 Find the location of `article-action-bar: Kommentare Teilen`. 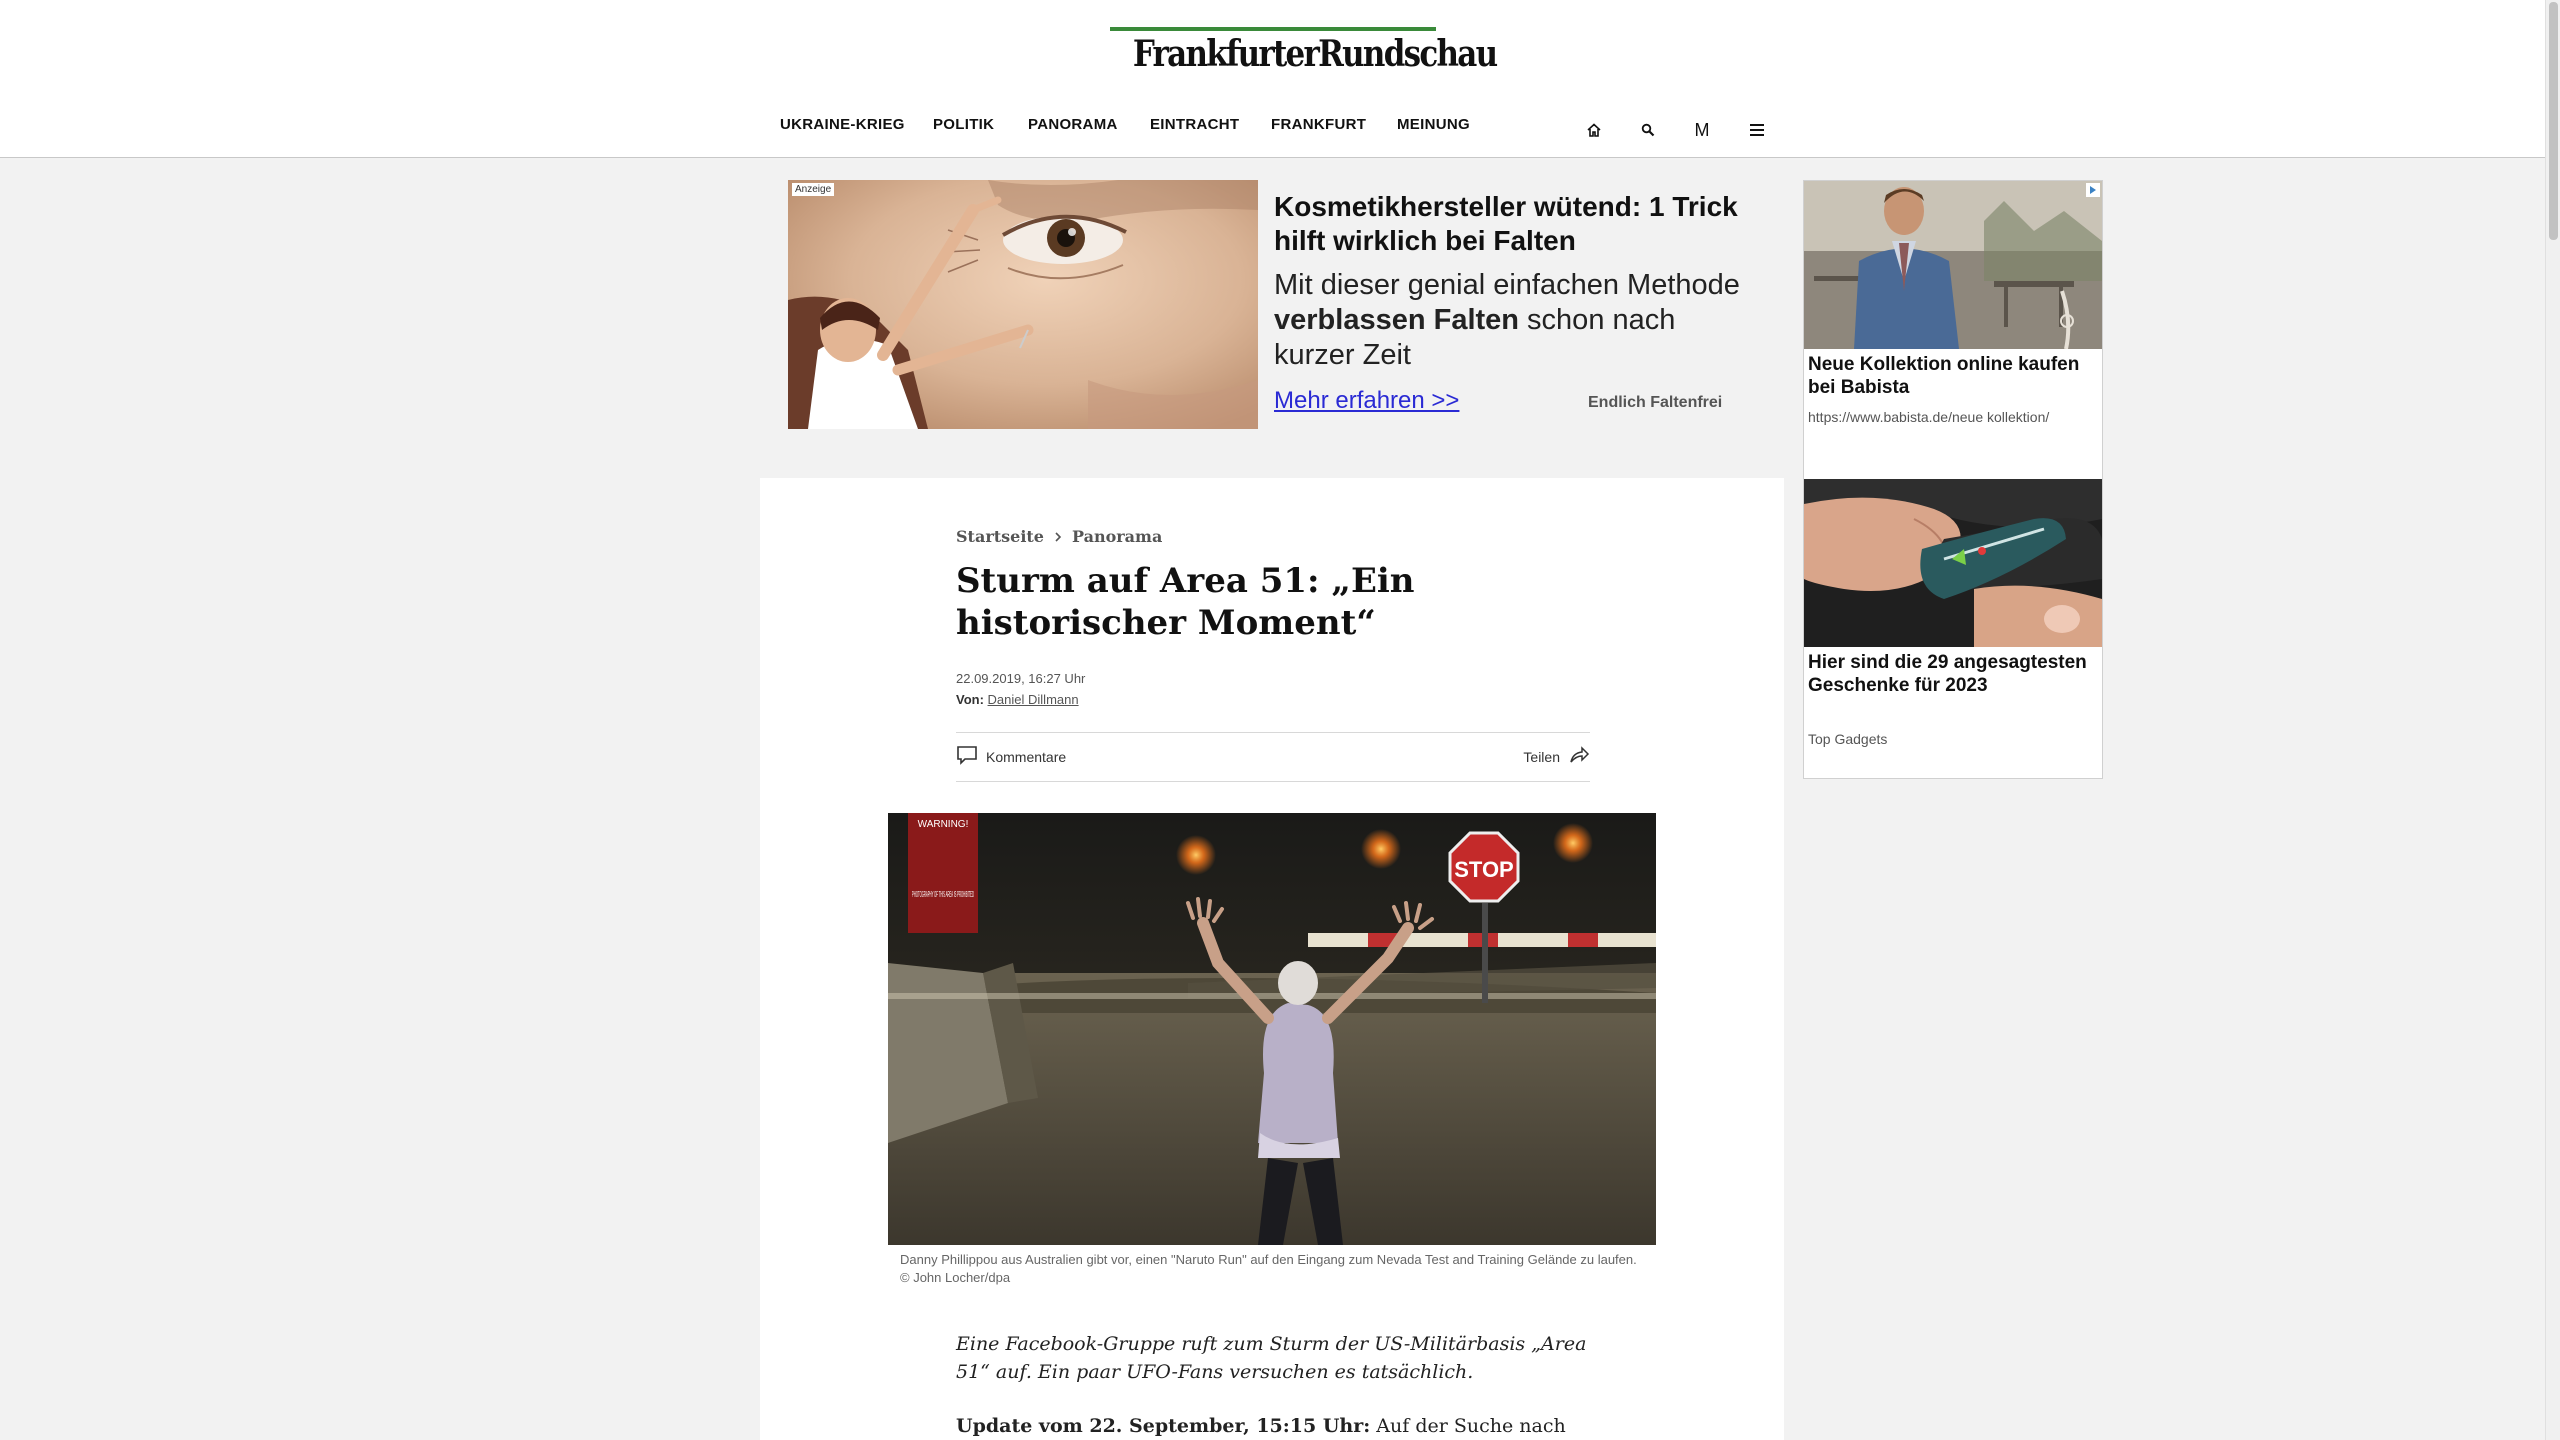

article-action-bar: Kommentare Teilen is located at coordinates (1273, 757).